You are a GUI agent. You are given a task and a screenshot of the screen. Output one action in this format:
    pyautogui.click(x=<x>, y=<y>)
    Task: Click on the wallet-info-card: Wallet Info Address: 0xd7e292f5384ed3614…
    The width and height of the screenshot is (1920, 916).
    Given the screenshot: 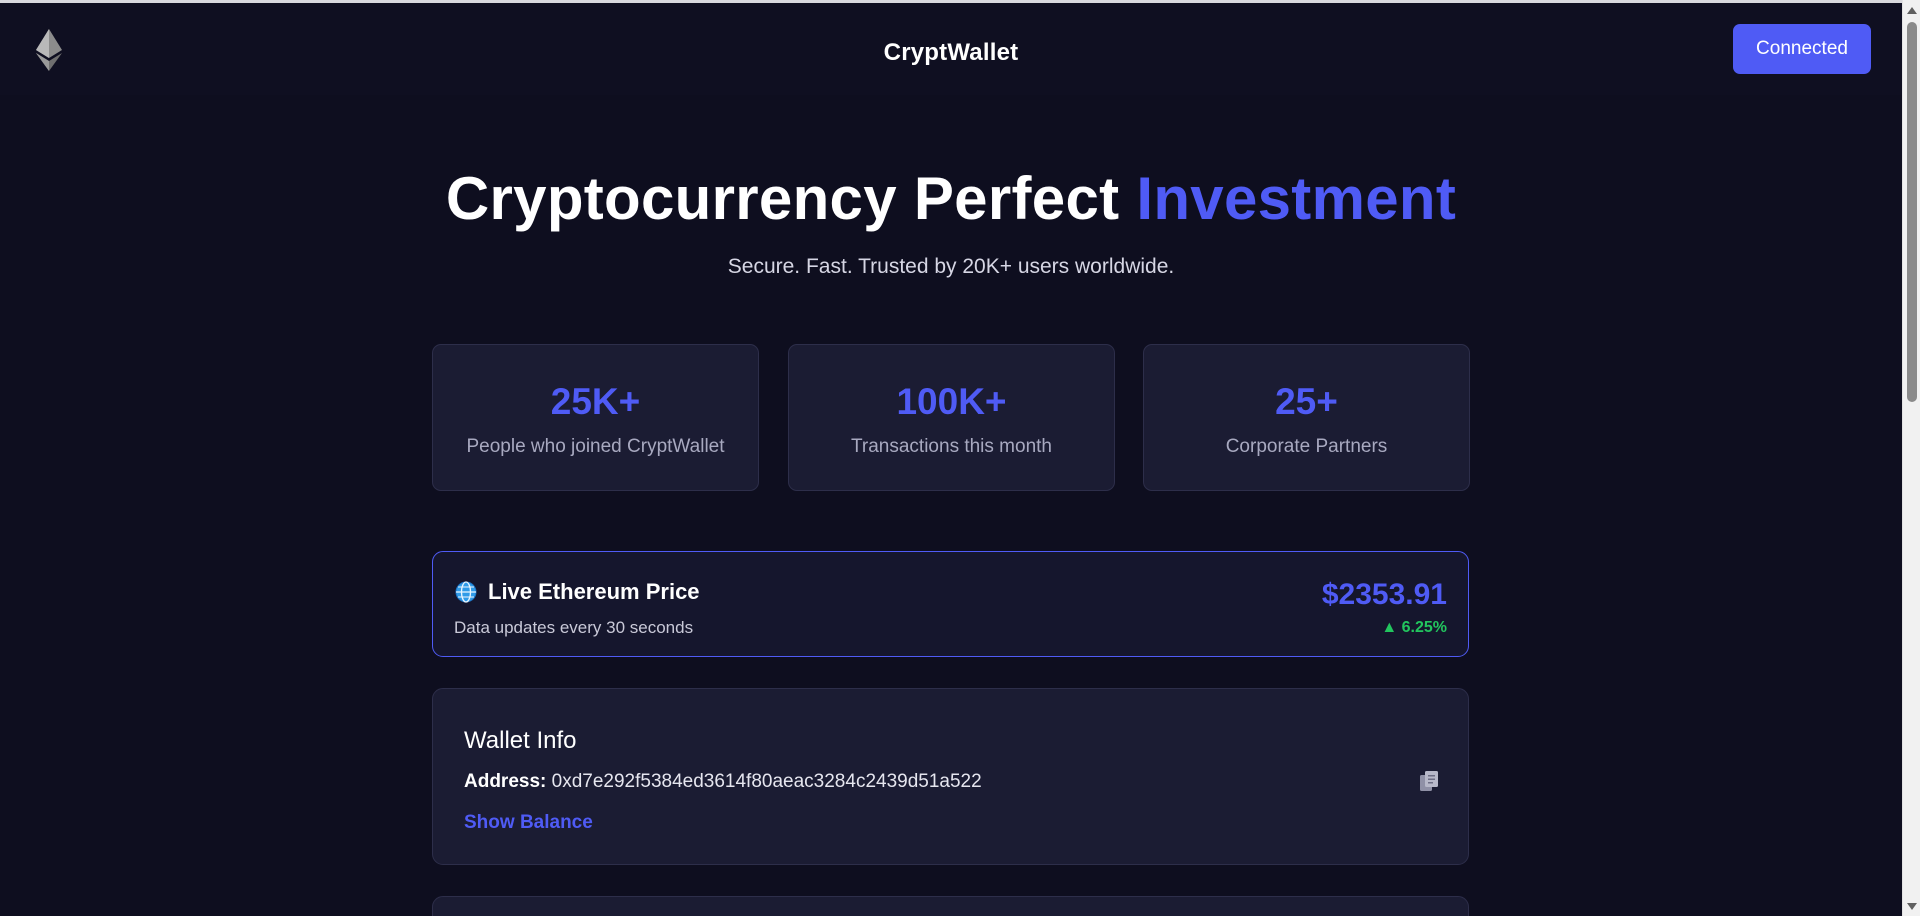 What is the action you would take?
    pyautogui.click(x=950, y=776)
    